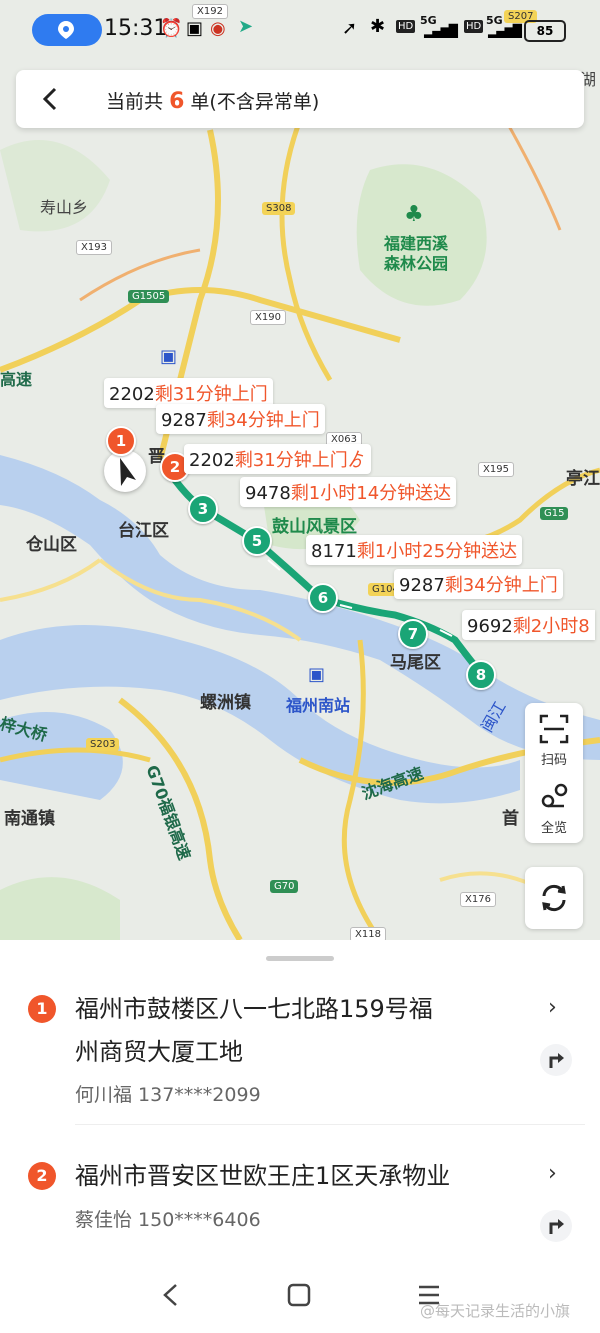  What do you see at coordinates (42, 1009) in the screenshot?
I see `order-number-badge: 1` at bounding box center [42, 1009].